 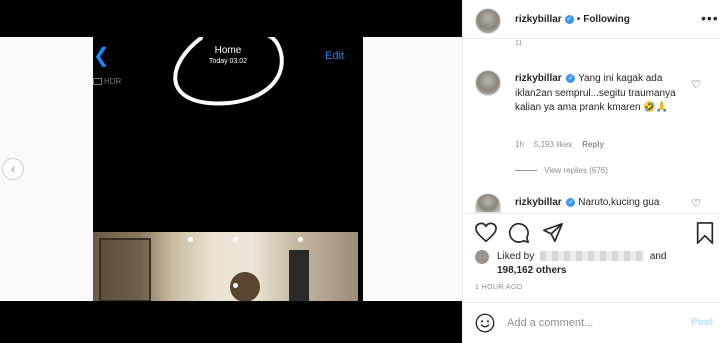 I want to click on media-letterbox-top, so click(x=231, y=18).